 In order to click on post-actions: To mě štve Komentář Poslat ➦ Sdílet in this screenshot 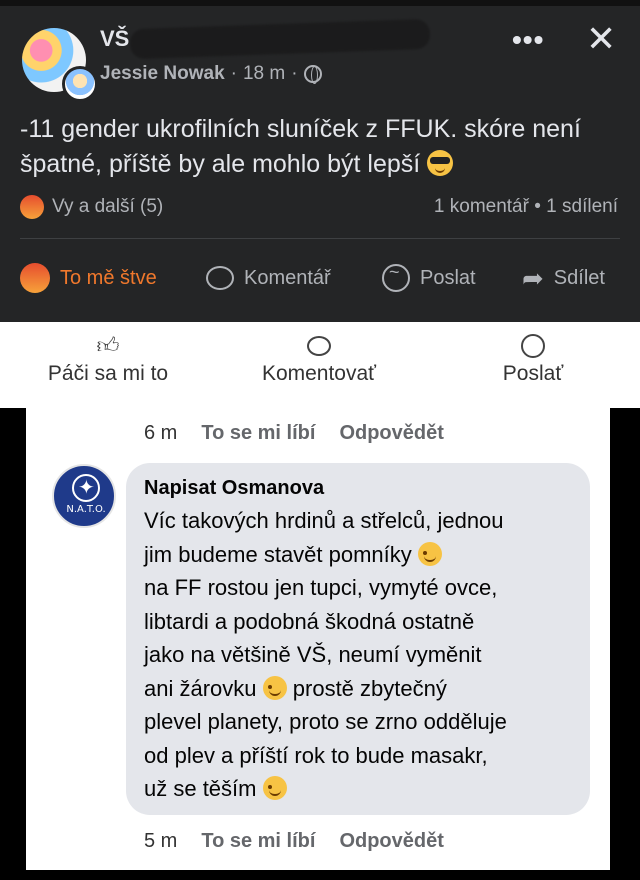, I will do `click(320, 278)`.